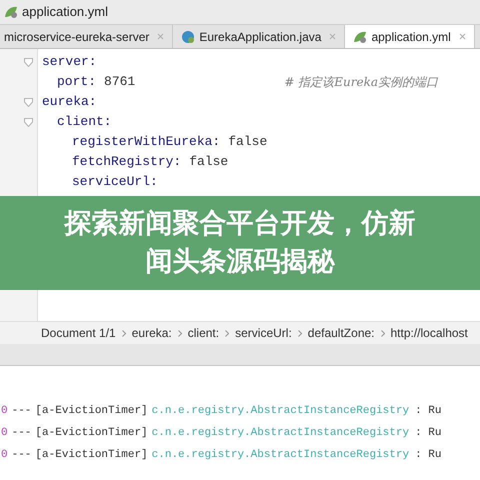 This screenshot has width=480, height=480. I want to click on editor-tab: application.yml, so click(410, 36).